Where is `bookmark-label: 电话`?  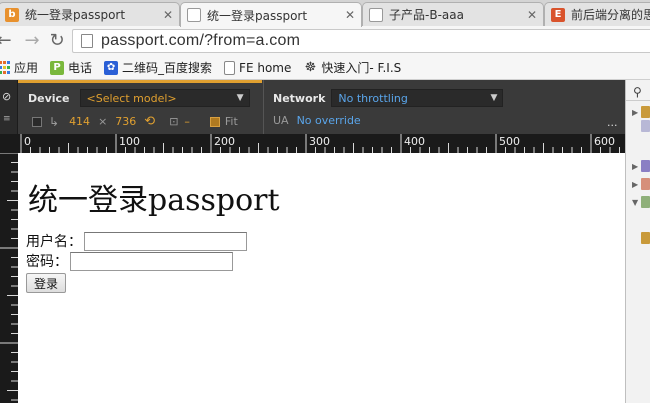 bookmark-label: 电话 is located at coordinates (80, 68).